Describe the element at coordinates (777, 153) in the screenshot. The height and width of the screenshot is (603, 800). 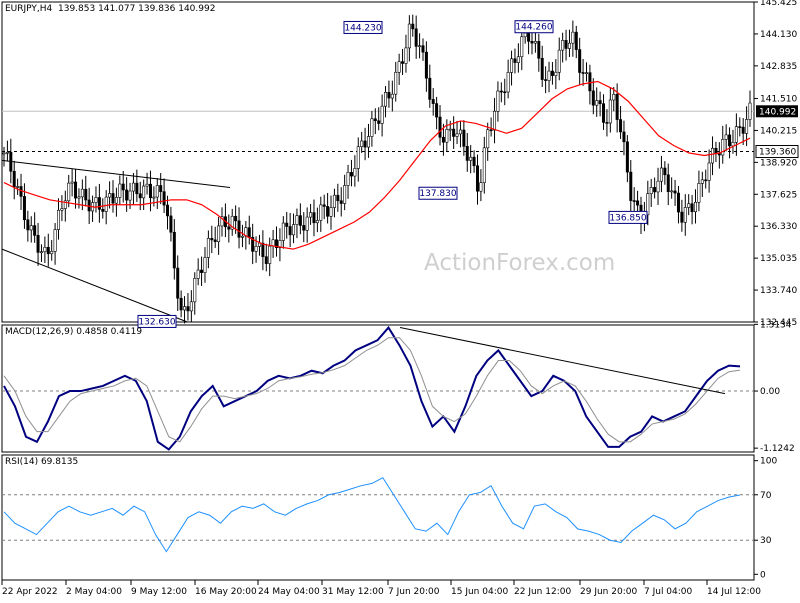
I see `level-label: 139.360` at that location.